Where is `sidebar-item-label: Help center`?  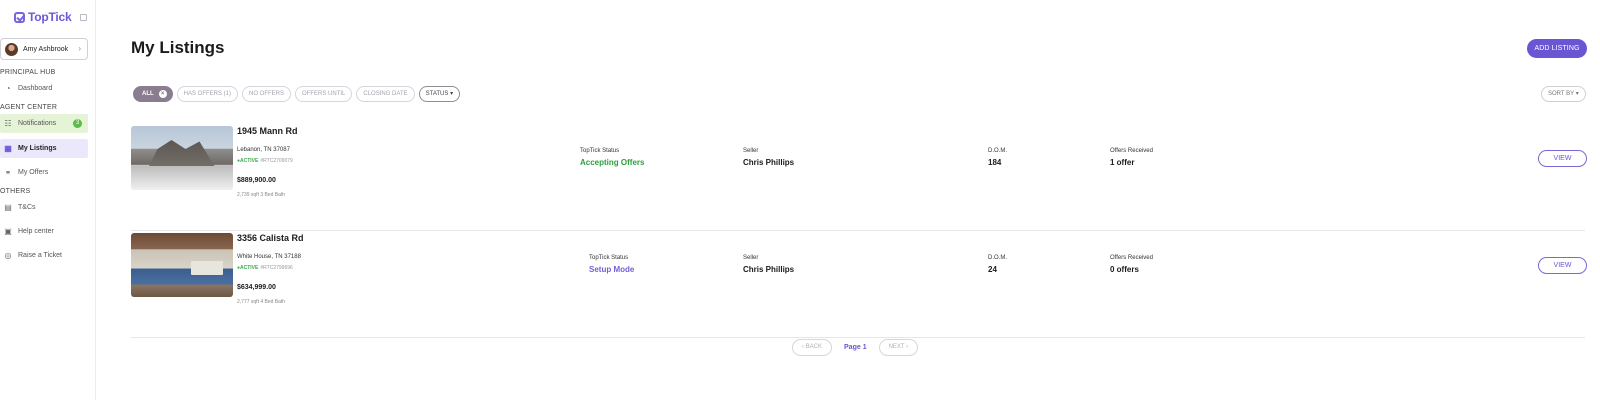 sidebar-item-label: Help center is located at coordinates (36, 231).